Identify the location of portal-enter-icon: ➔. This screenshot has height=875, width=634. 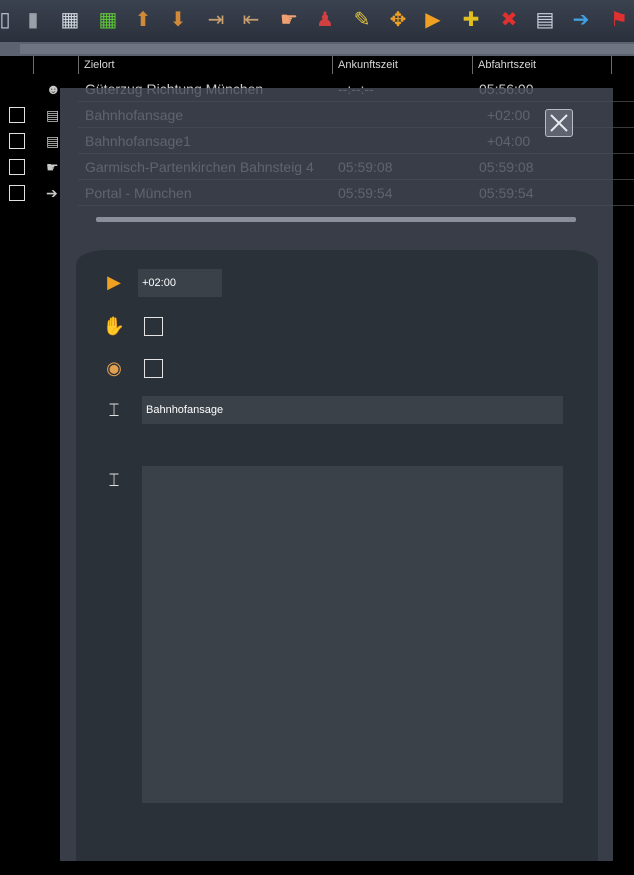
(581, 20).